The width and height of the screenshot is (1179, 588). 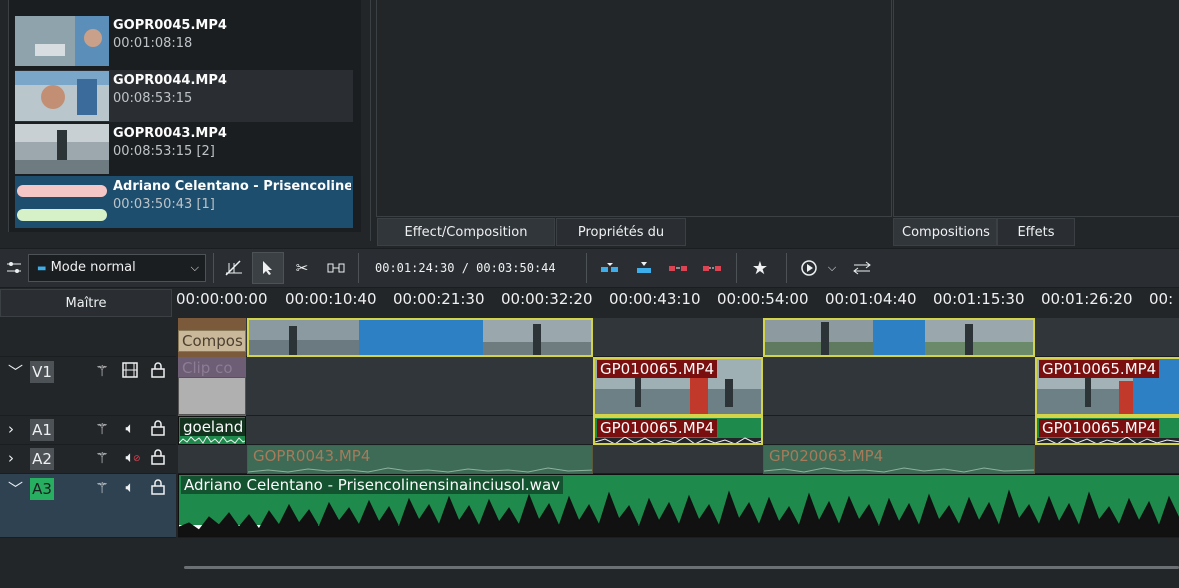 I want to click on track-header-a1: › A1 ⚚ 🔈︎, so click(x=88, y=430).